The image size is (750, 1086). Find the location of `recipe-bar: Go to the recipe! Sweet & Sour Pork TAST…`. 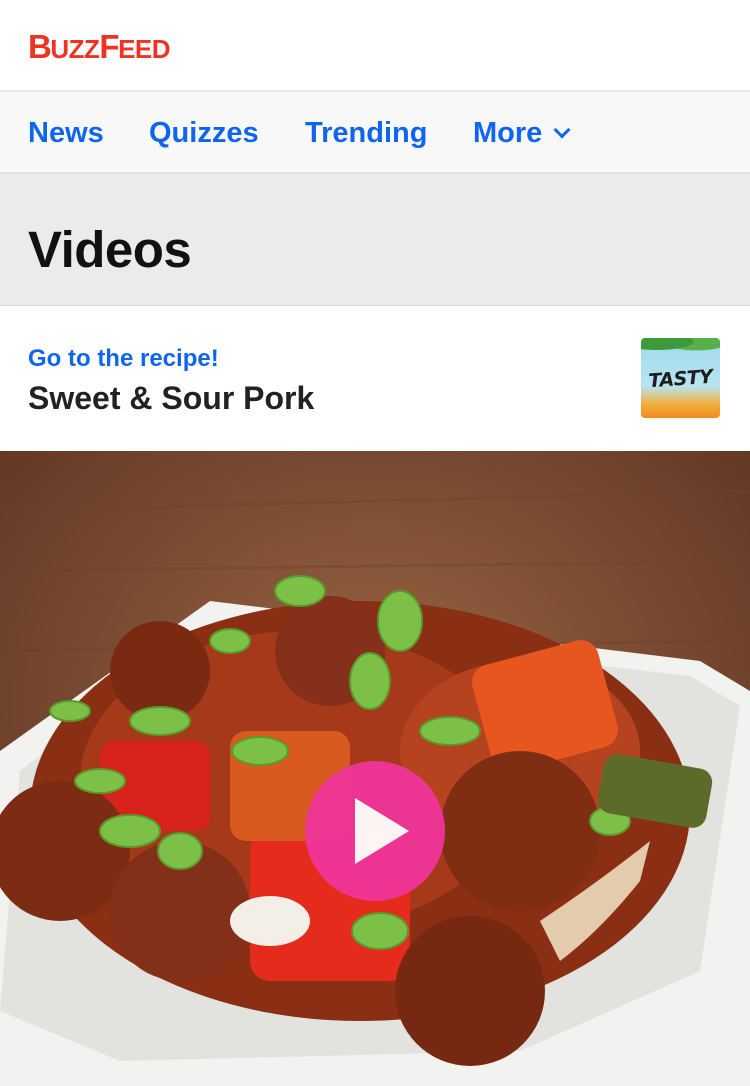

recipe-bar: Go to the recipe! Sweet & Sour Pork TAST… is located at coordinates (375, 378).